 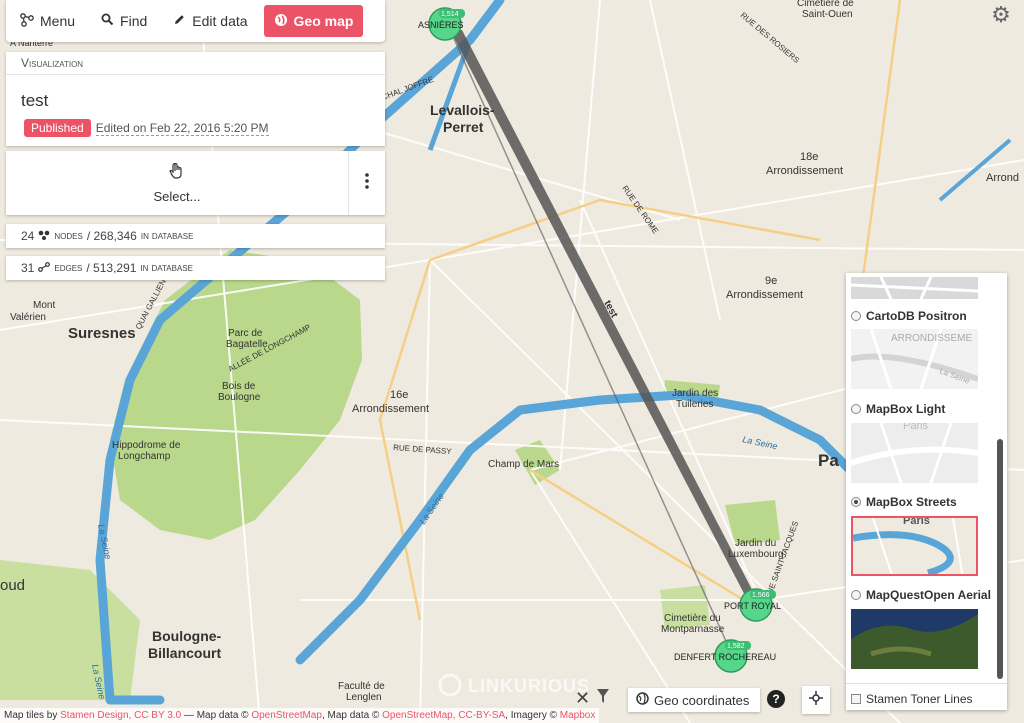 I want to click on mapbox-link: Mapbox, so click(x=578, y=715).